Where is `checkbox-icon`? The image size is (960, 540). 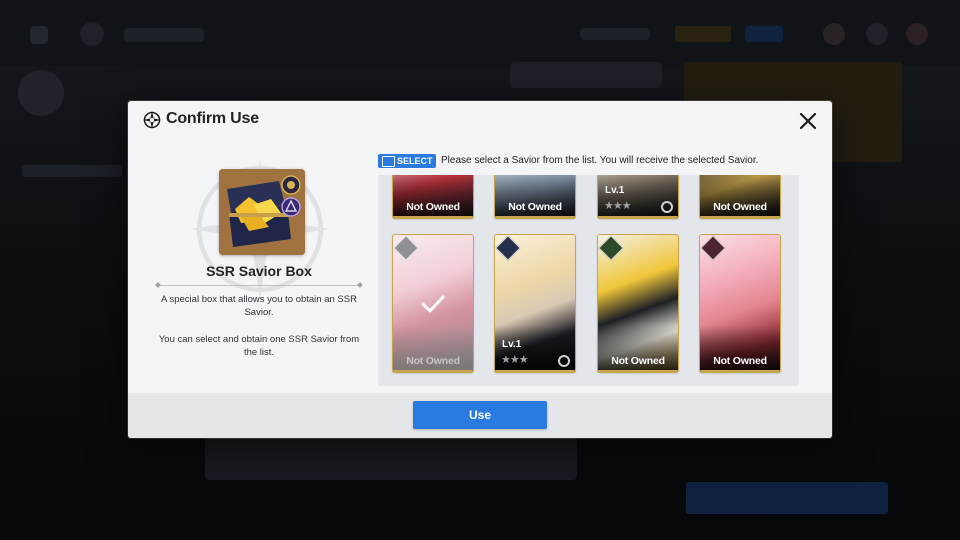 checkbox-icon is located at coordinates (388, 161).